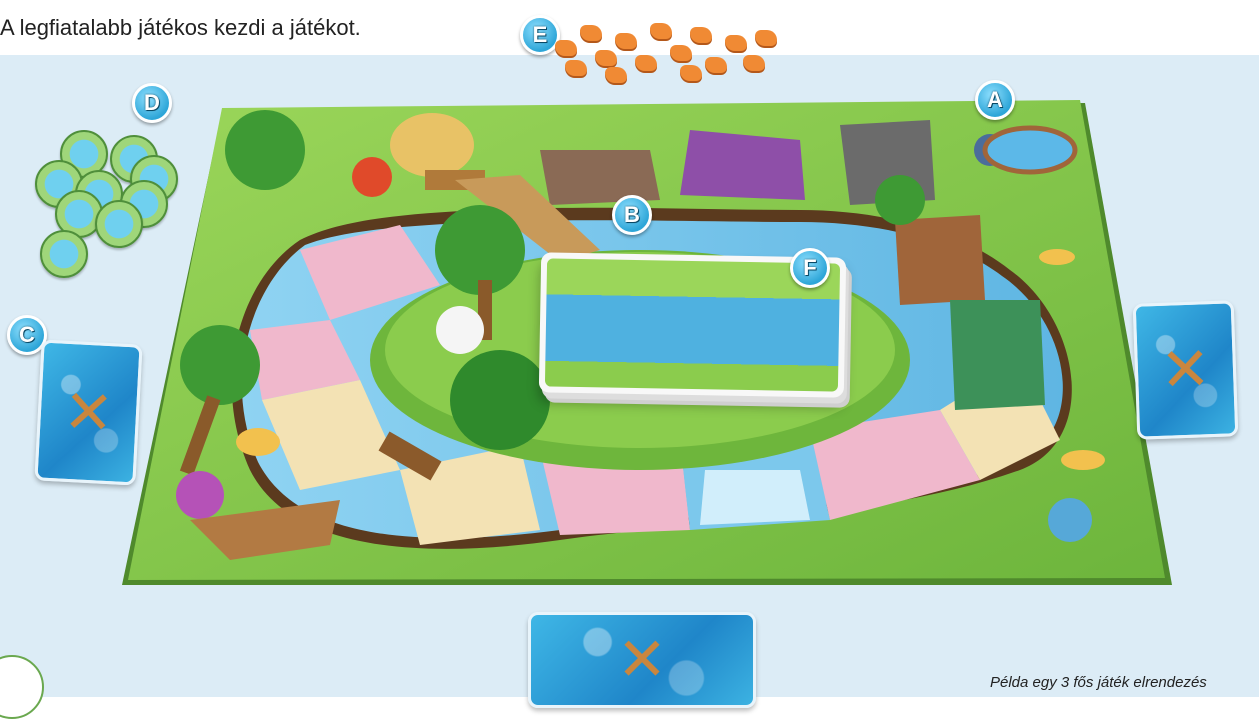 This screenshot has width=1259, height=719. What do you see at coordinates (180, 27) in the screenshot?
I see `instruction-text: A legfiatalabb játékos kezdi a játékot.` at bounding box center [180, 27].